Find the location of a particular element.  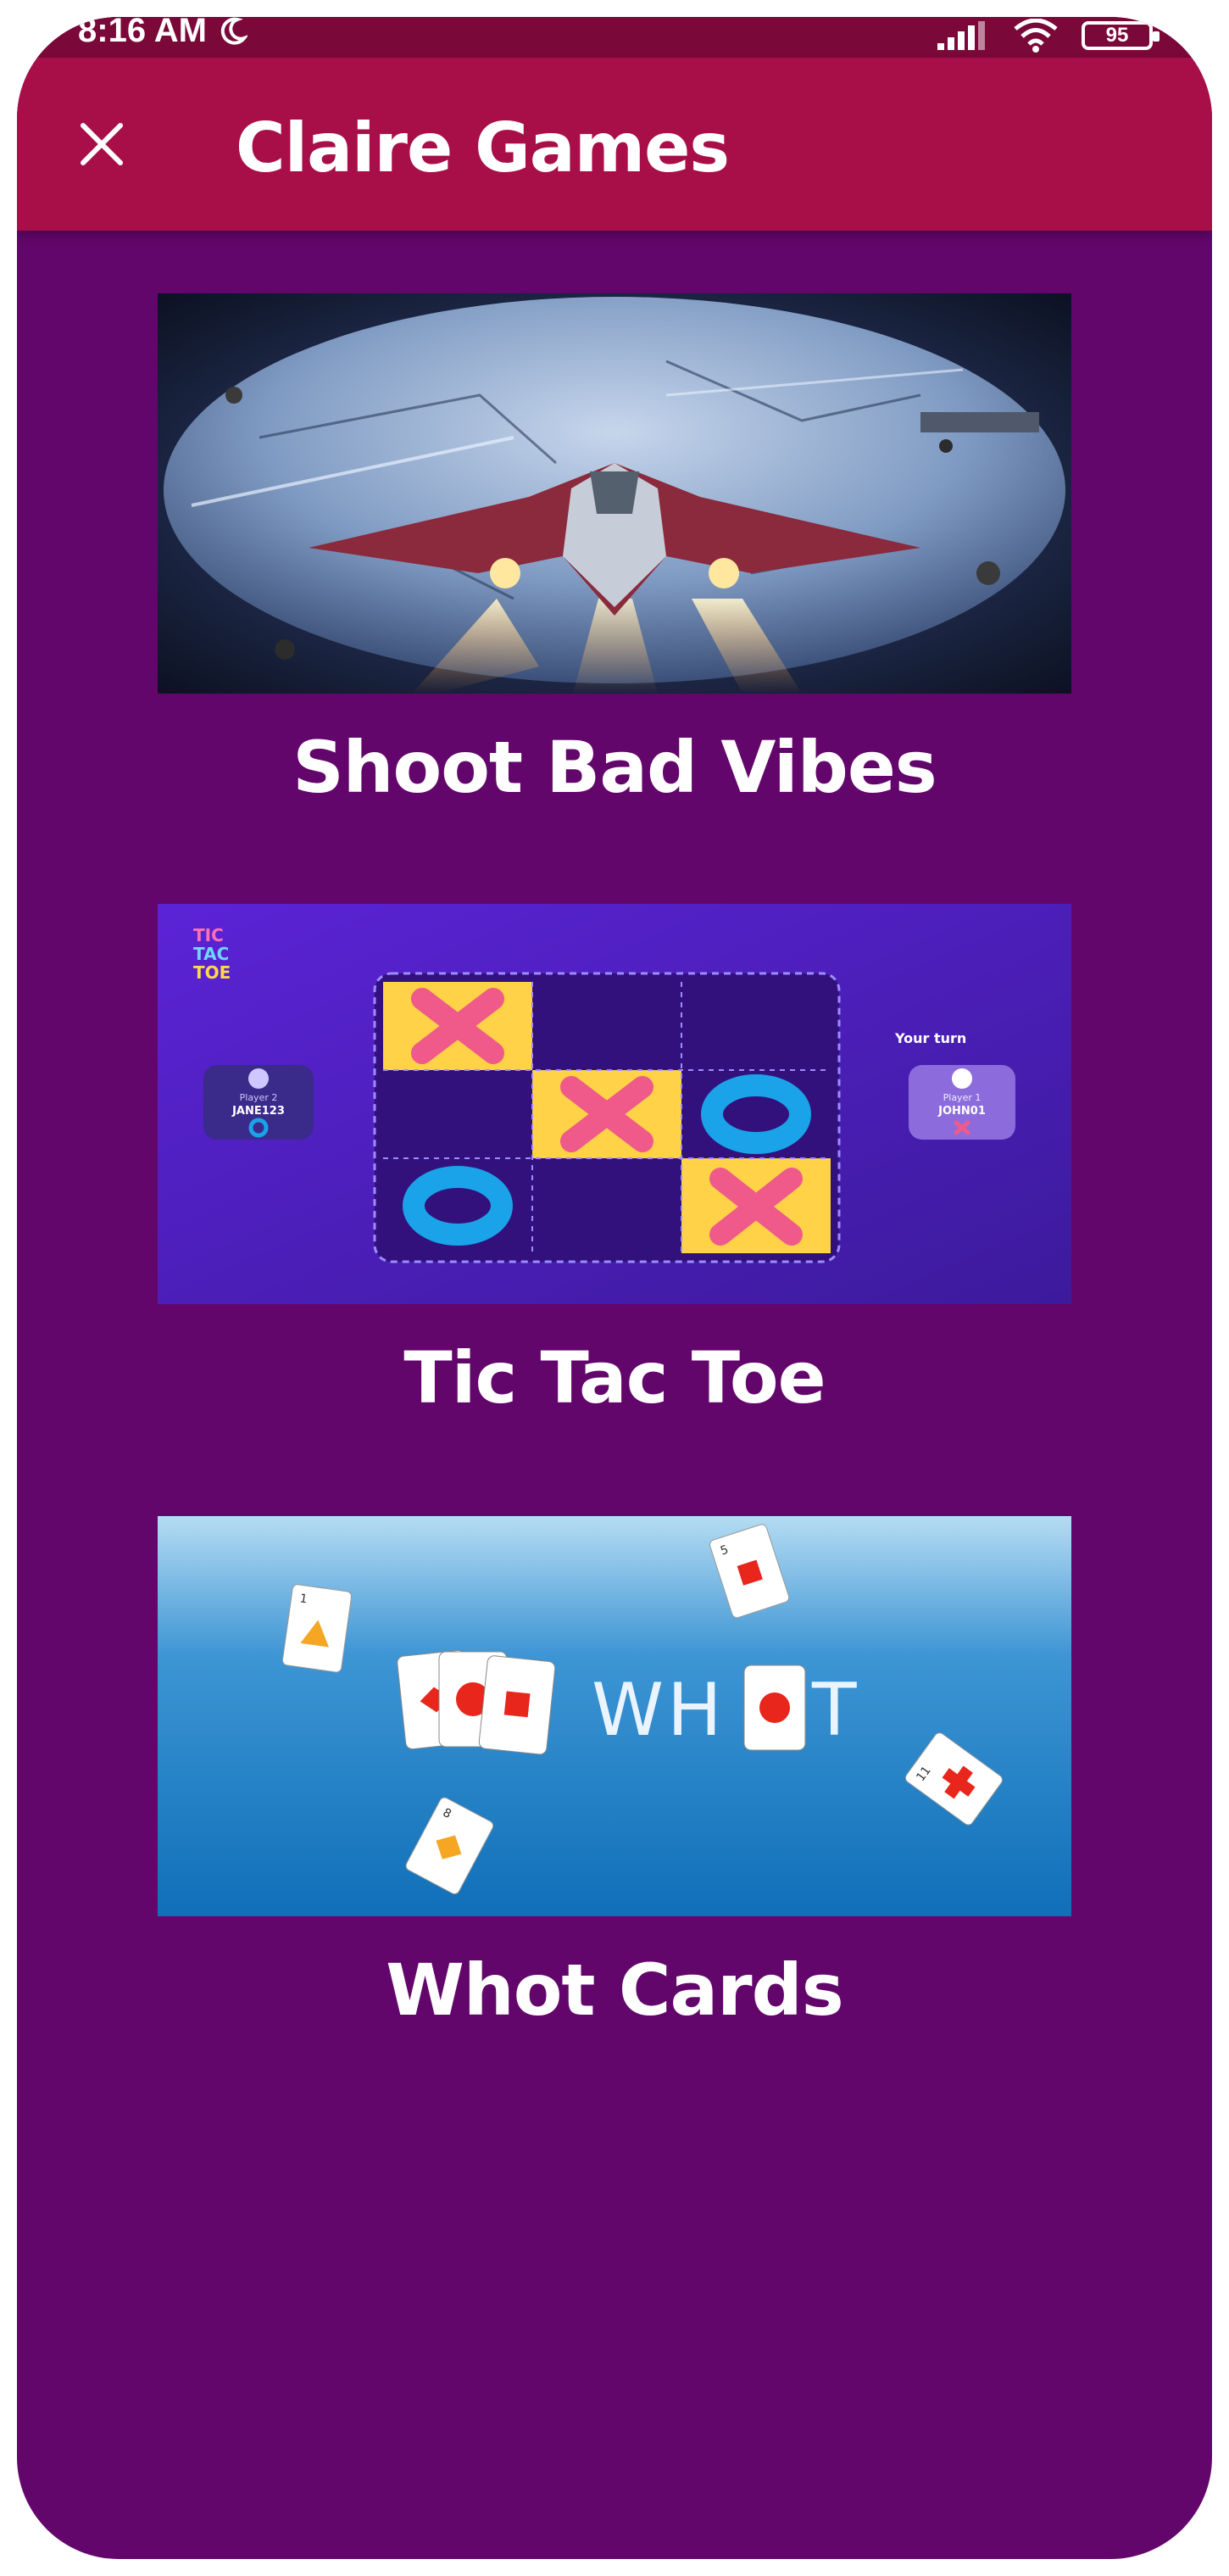

game-card-shoot-bad-vibes: Shoot Bad Vibes is located at coordinates (614, 551).